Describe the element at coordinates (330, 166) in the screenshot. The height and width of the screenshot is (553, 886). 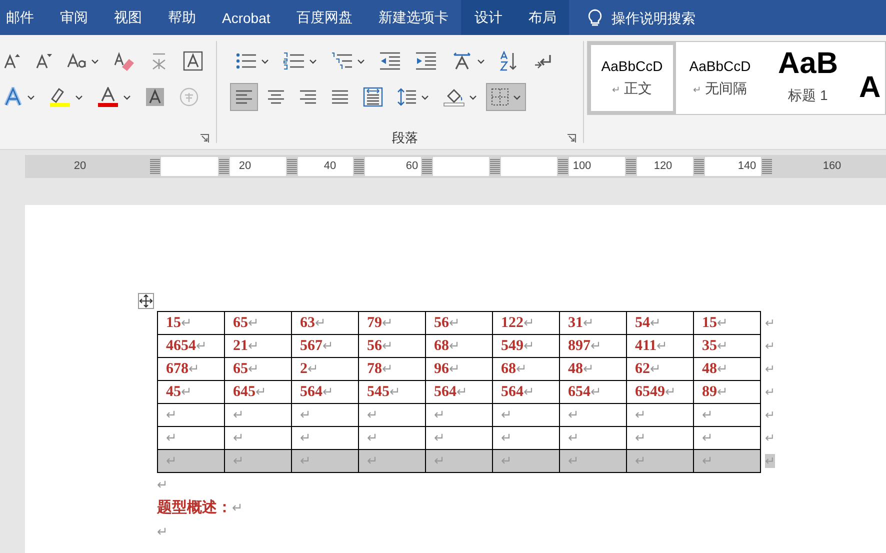
I see `ruler-number: 40` at that location.